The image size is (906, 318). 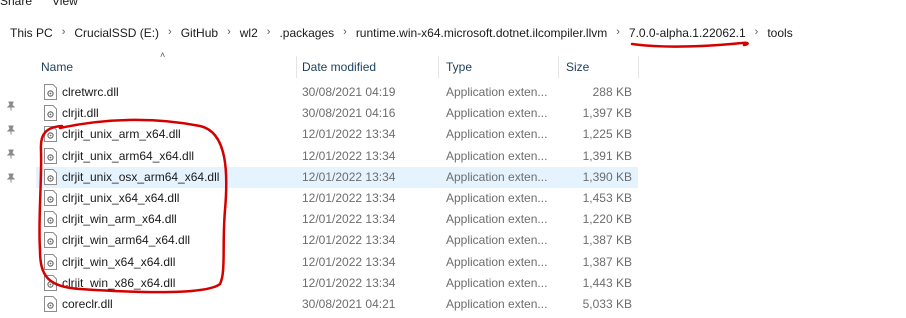 I want to click on file-date-modified: 30/08/2021 04:21, so click(x=349, y=304).